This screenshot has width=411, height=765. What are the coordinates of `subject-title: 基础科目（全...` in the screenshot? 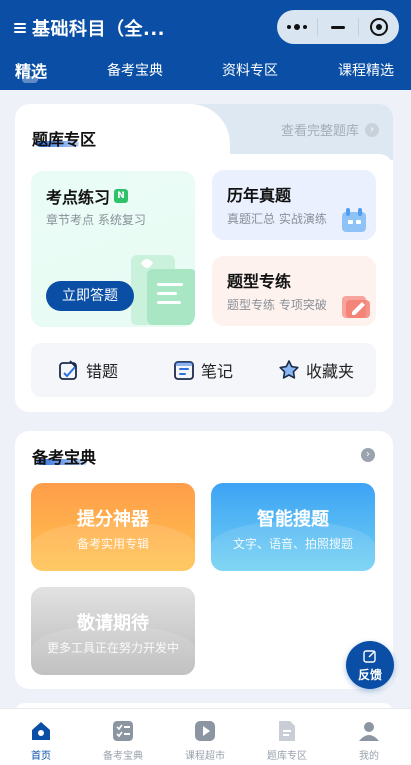 It's located at (98, 28).